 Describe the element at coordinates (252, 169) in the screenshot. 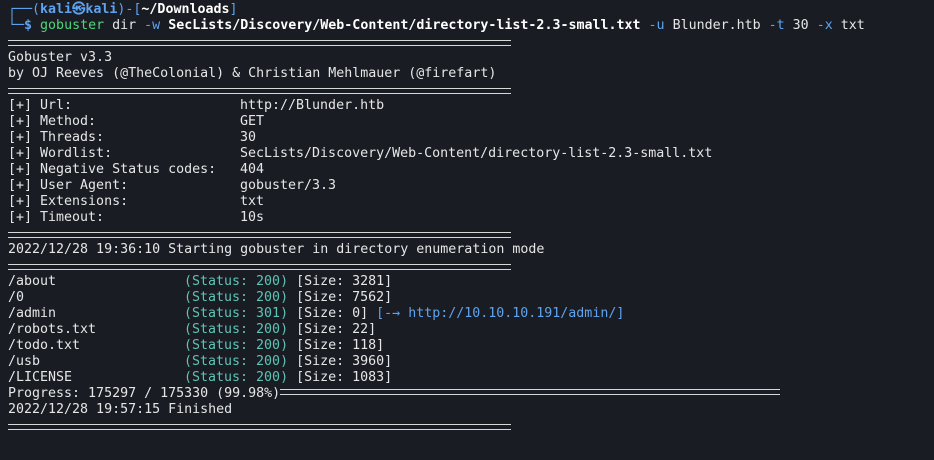

I see `config-value: 404` at that location.